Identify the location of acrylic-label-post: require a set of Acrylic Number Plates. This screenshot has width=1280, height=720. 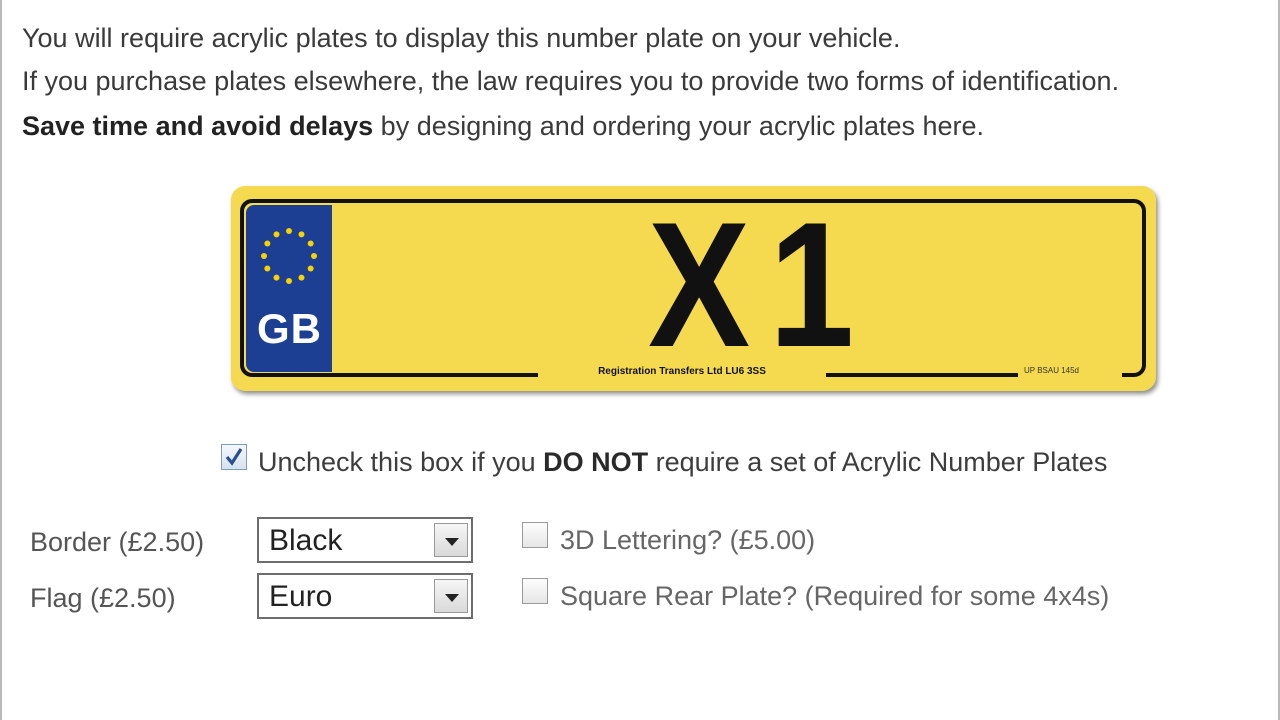
(878, 462).